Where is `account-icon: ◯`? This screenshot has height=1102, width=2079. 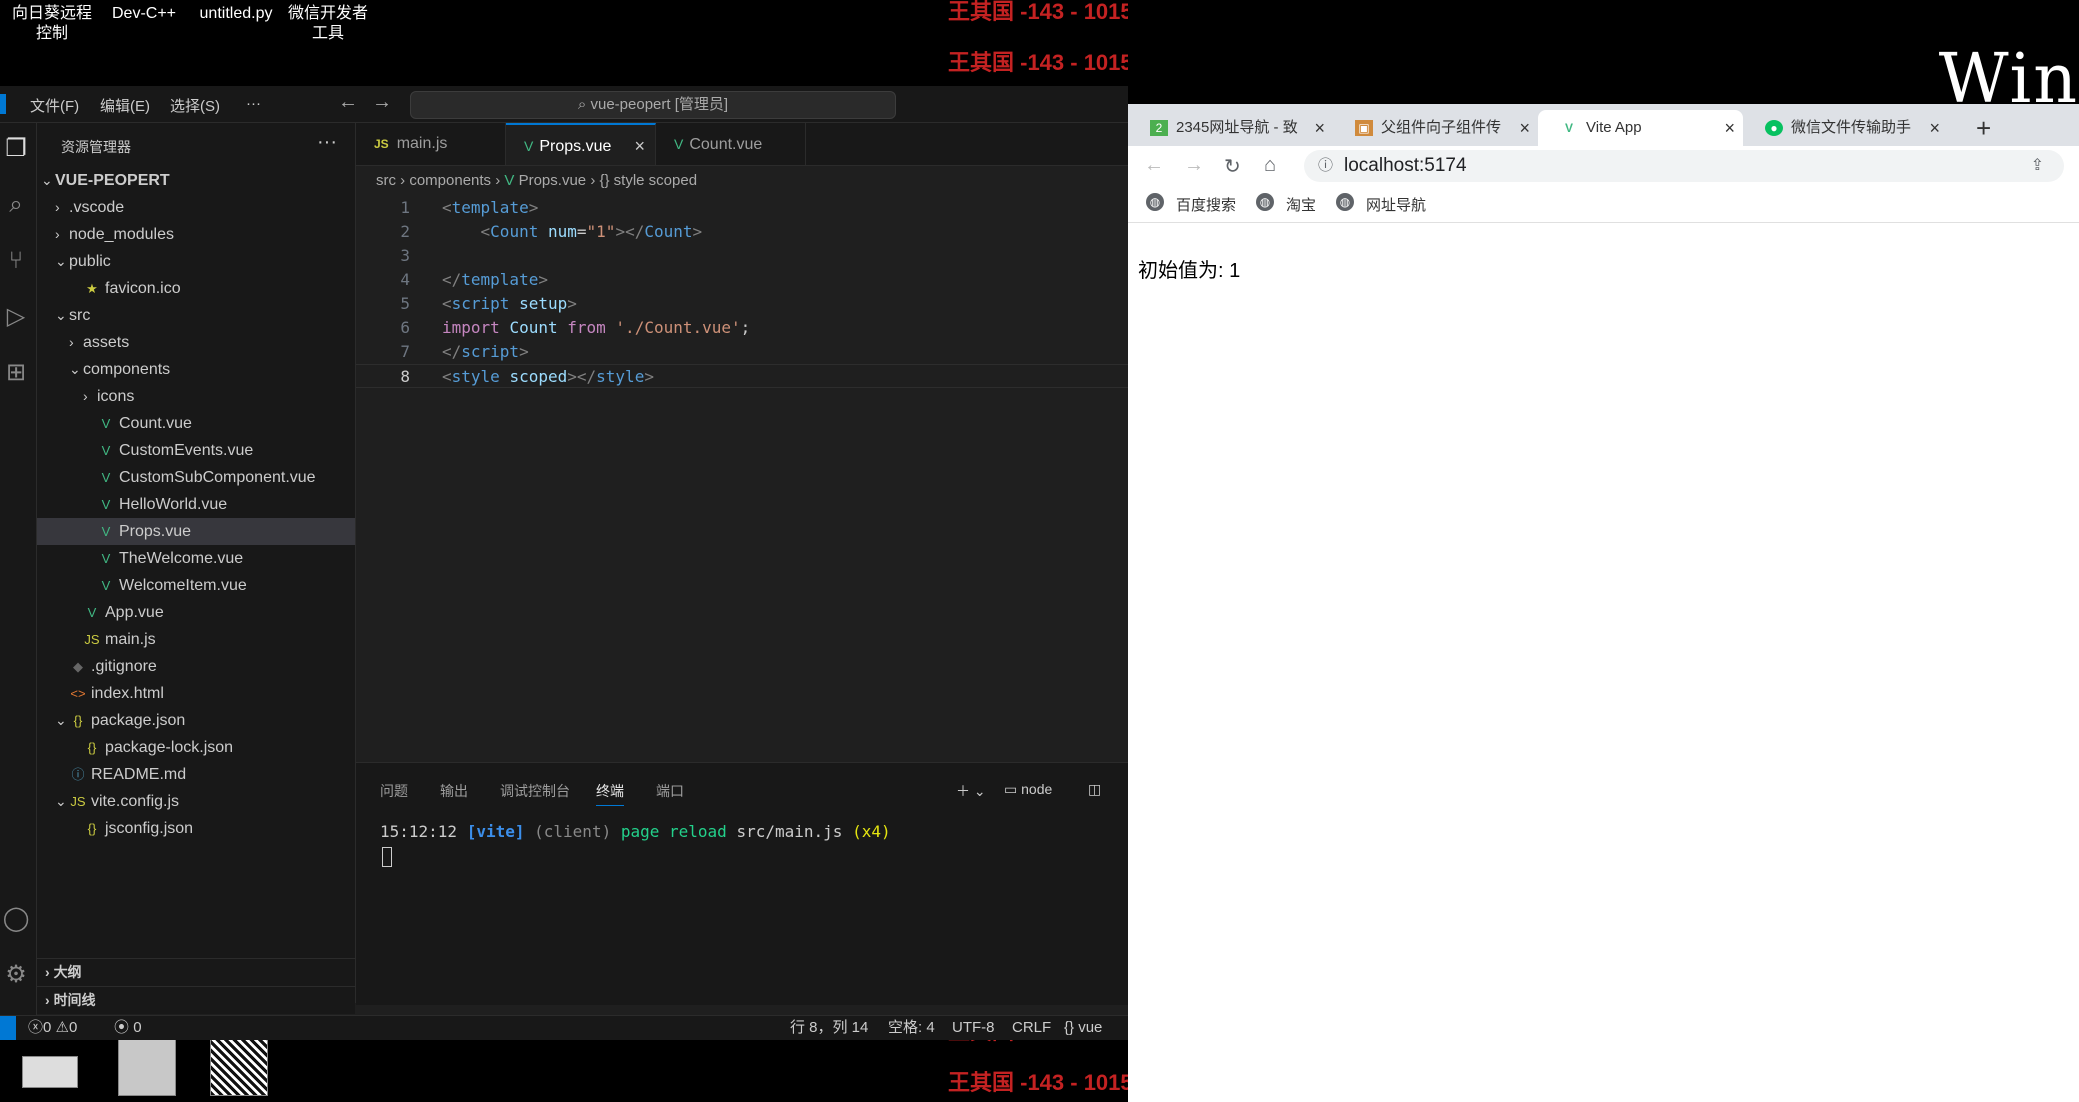 account-icon: ◯ is located at coordinates (16, 919).